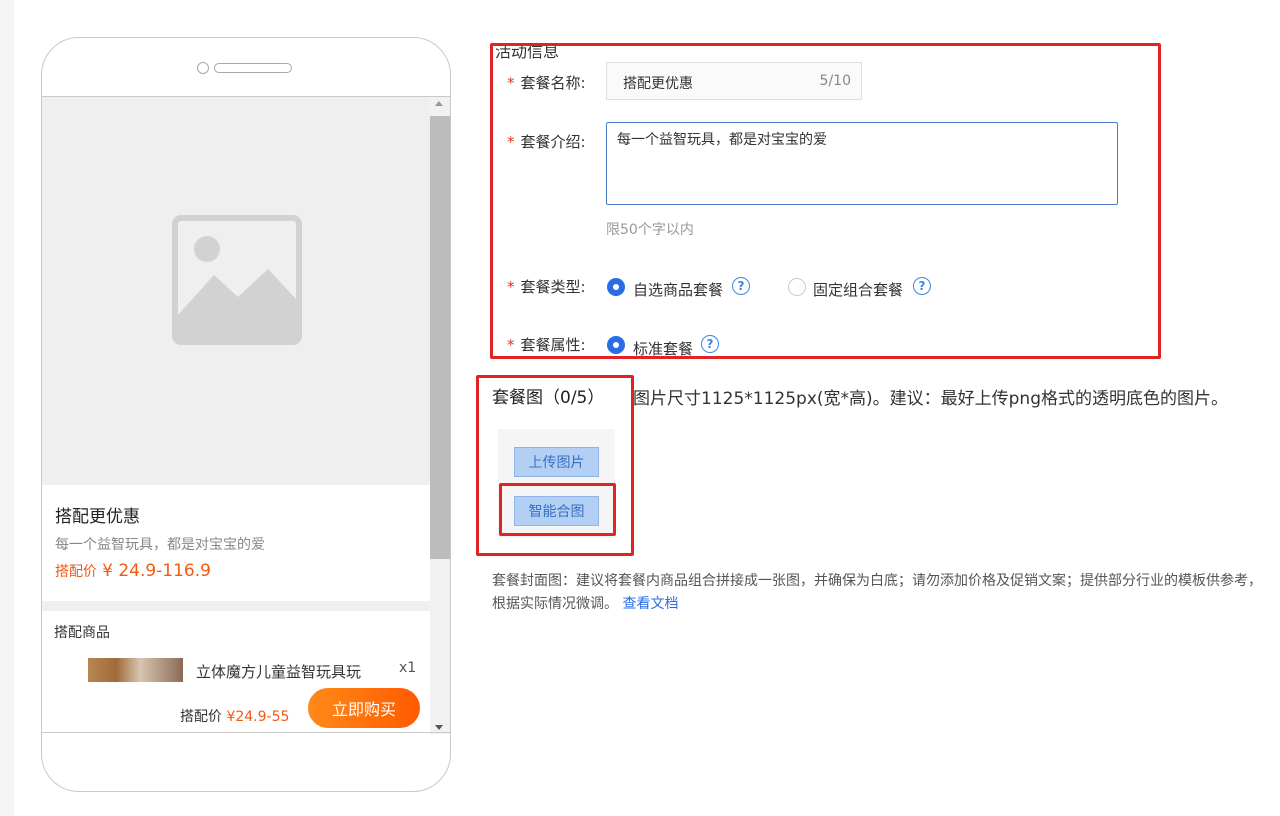 The width and height of the screenshot is (1280, 816). What do you see at coordinates (7, 408) in the screenshot?
I see `left-gutter` at bounding box center [7, 408].